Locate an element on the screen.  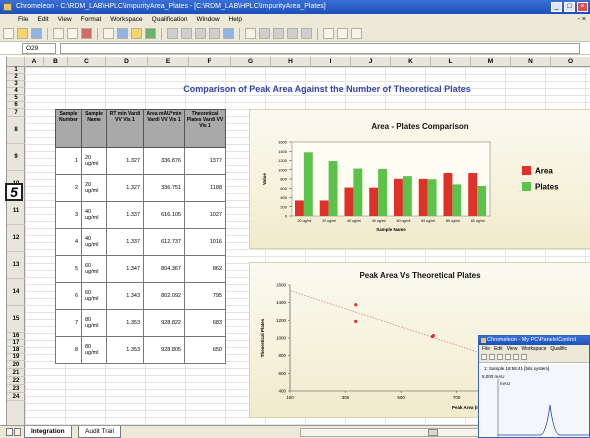
overlay-menu-file: File is located at coordinates (486, 349).